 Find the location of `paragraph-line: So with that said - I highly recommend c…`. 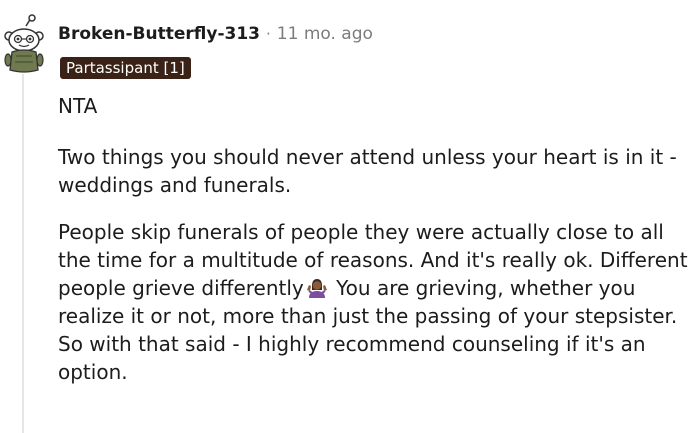

paragraph-line: So with that said - I highly recommend c… is located at coordinates (352, 344).